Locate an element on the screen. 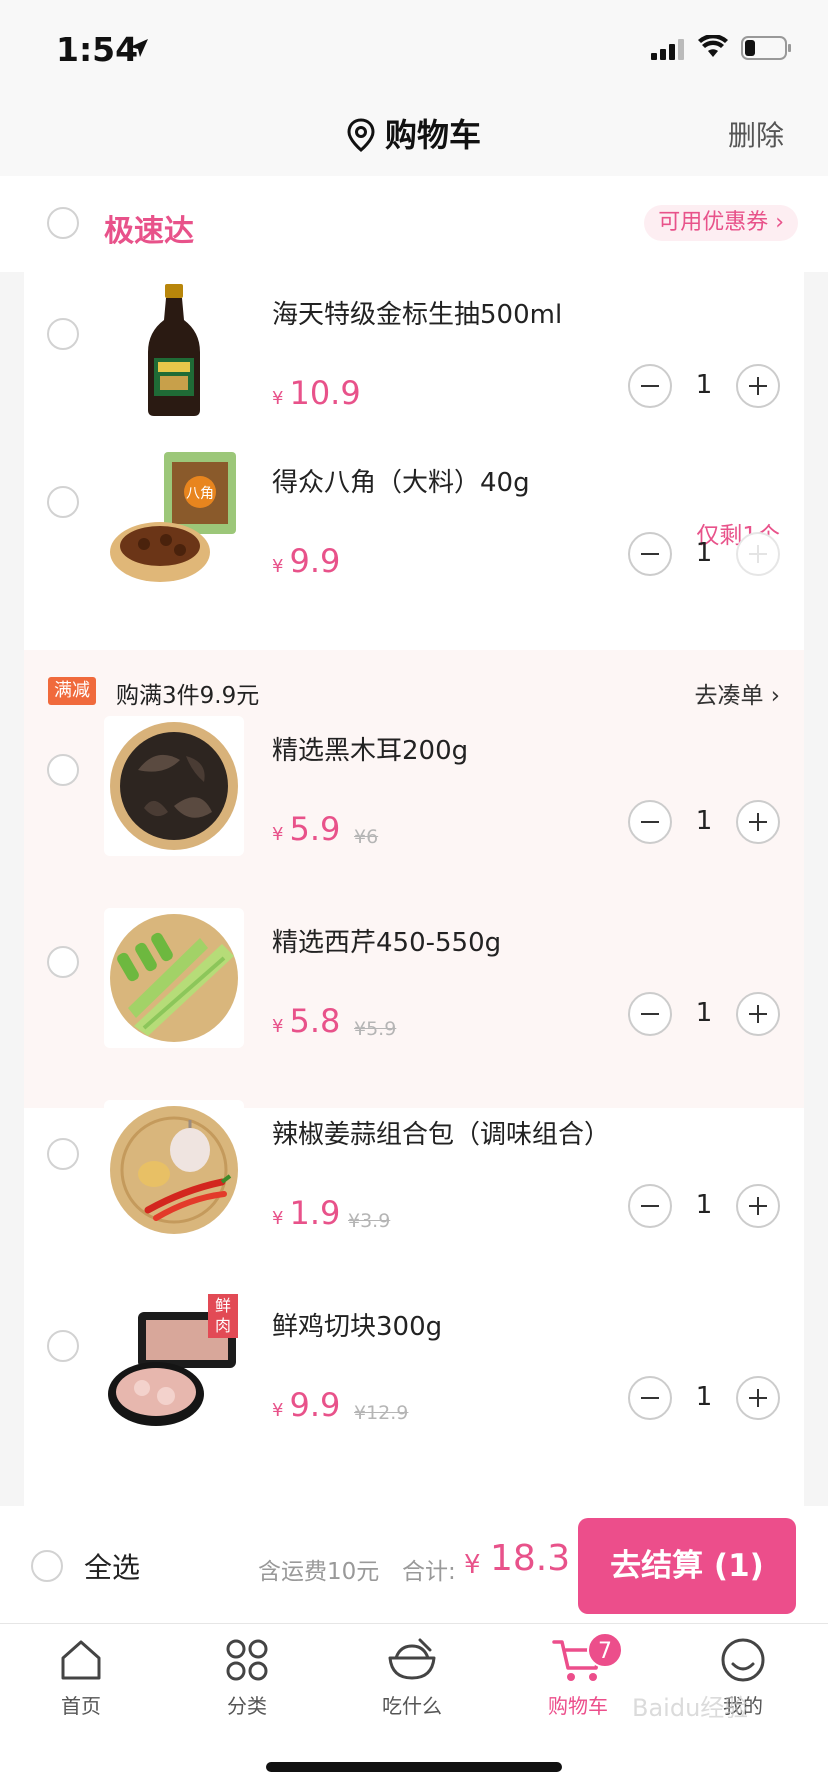  item-original-price: ¥12.9 is located at coordinates (381, 1413).